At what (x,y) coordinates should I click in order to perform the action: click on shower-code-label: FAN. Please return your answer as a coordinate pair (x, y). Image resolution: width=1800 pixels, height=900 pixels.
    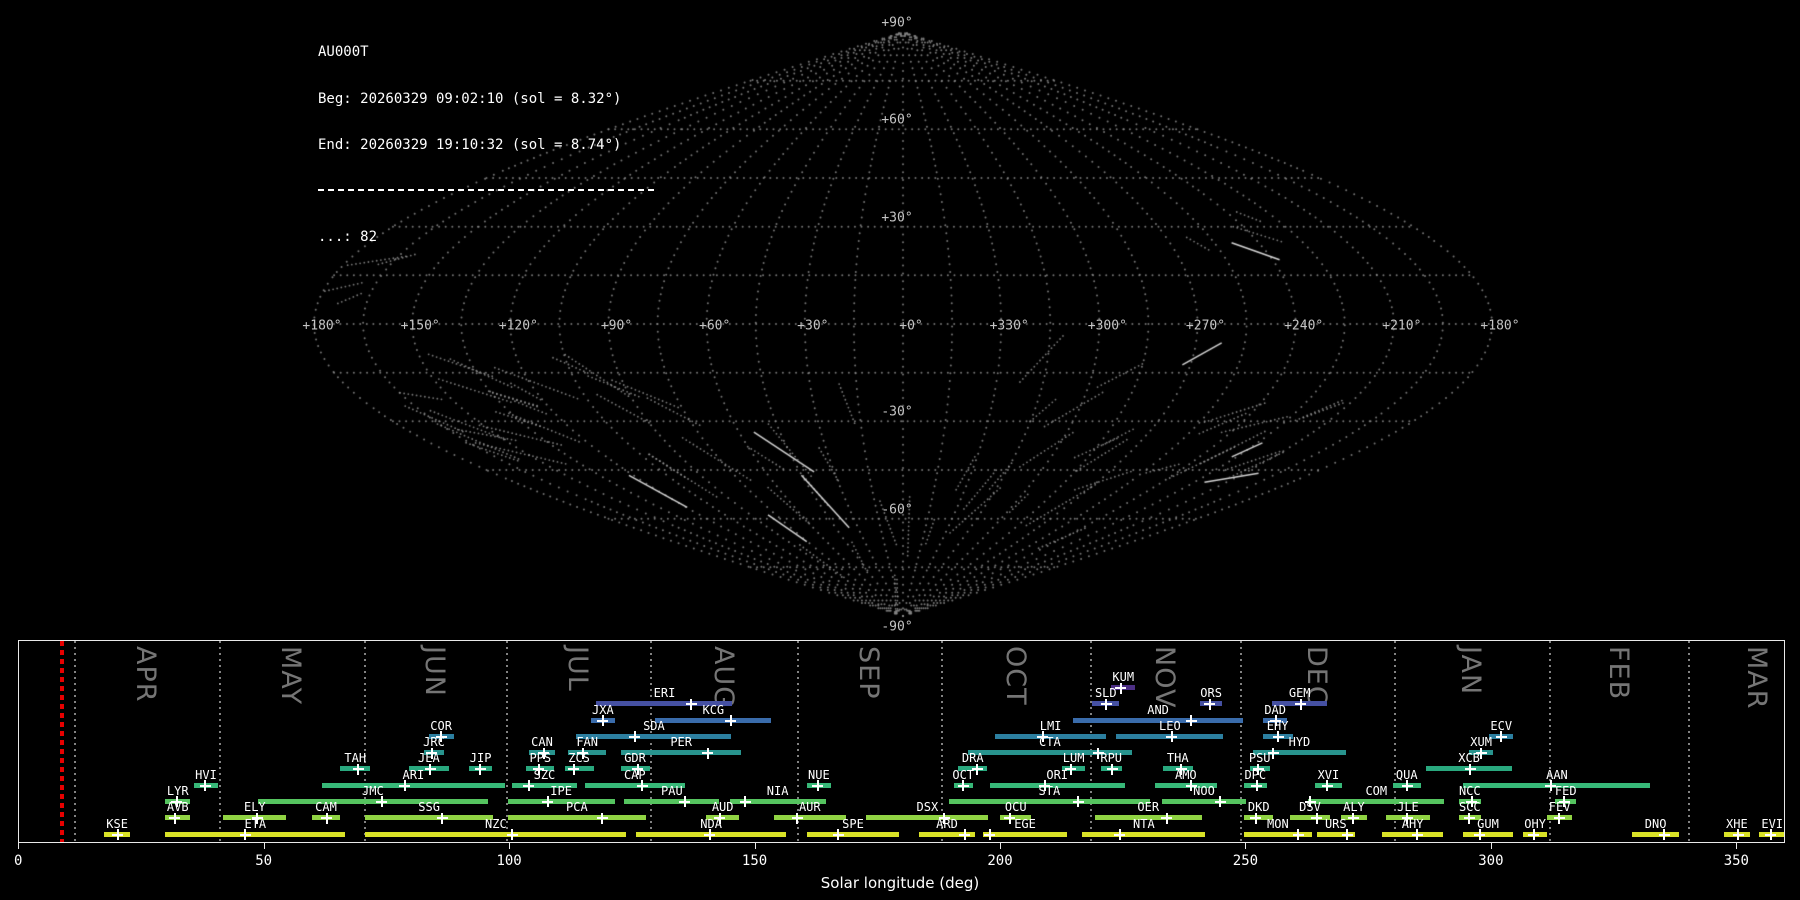
    Looking at the image, I should click on (587, 742).